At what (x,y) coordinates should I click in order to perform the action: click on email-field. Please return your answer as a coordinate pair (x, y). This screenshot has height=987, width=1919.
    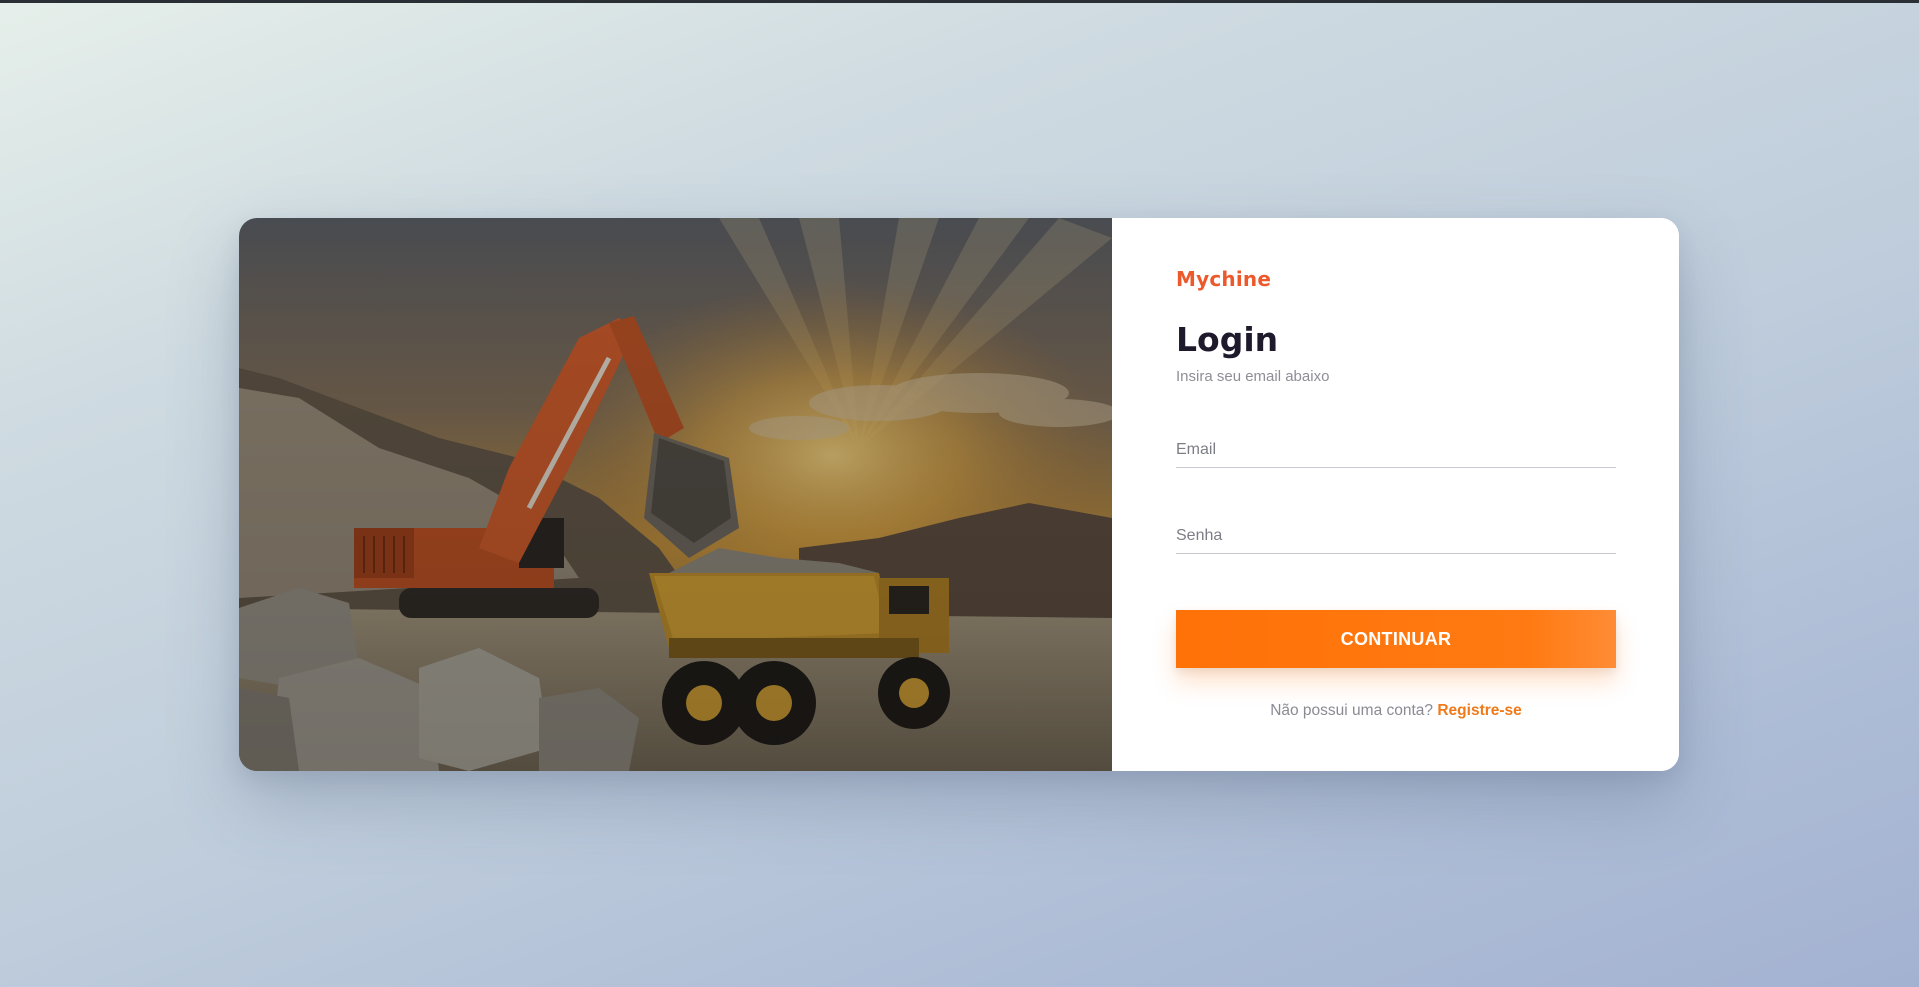
    Looking at the image, I should click on (1396, 450).